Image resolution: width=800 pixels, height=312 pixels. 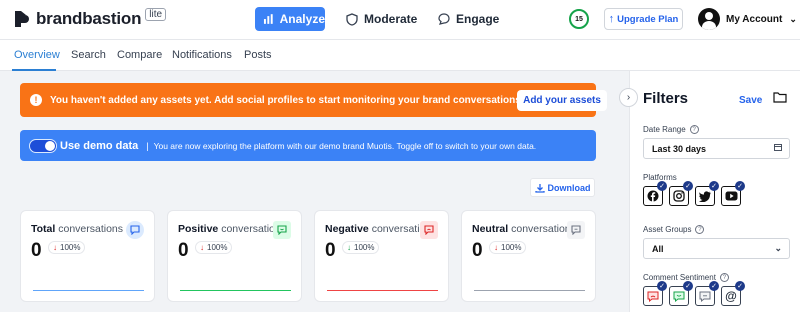 I want to click on negative-chat-icon, so click(x=429, y=230).